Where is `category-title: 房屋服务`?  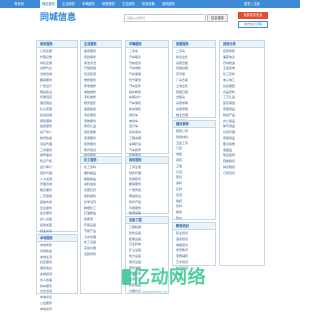 category-title: 房屋服务 is located at coordinates (194, 44).